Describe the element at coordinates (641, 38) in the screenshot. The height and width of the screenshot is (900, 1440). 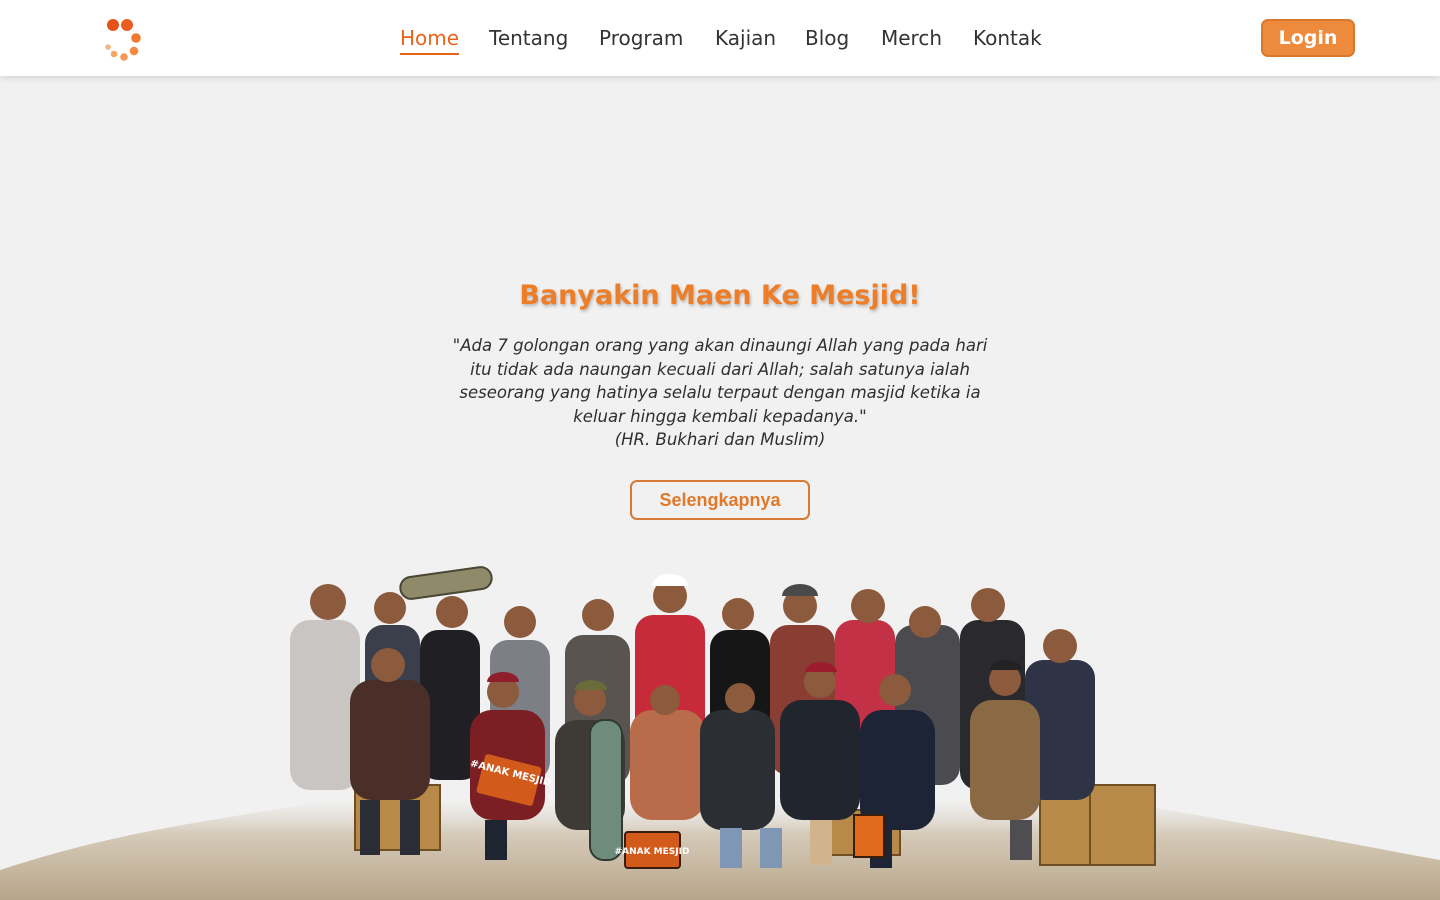
I see `nav-program: Program` at that location.